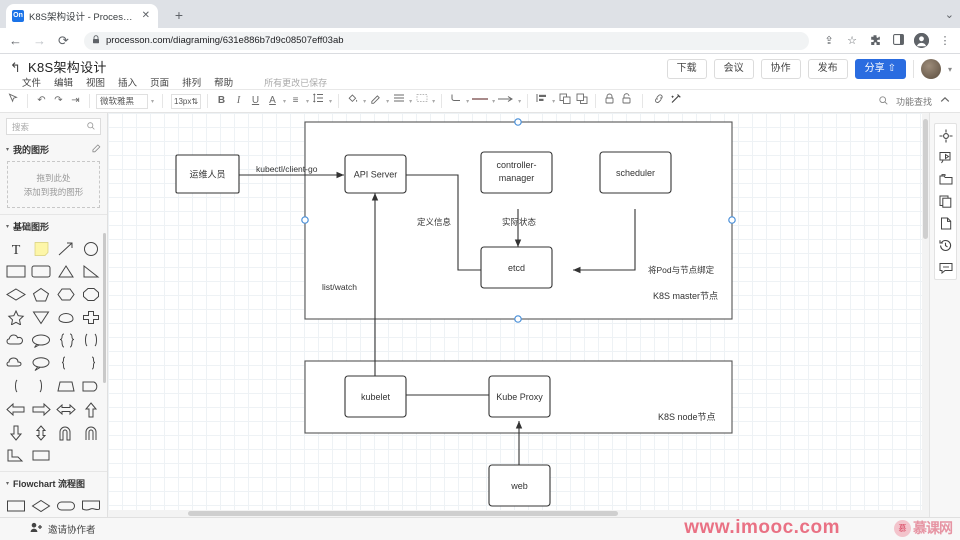 This screenshot has width=960, height=540. I want to click on menu-view: 视图, so click(95, 82).